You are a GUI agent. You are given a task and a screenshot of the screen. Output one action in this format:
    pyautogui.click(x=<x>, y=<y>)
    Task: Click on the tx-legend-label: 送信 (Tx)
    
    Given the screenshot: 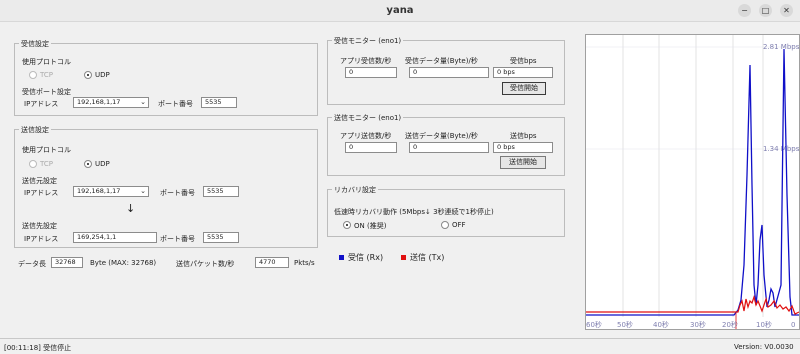 What is the action you would take?
    pyautogui.click(x=427, y=257)
    